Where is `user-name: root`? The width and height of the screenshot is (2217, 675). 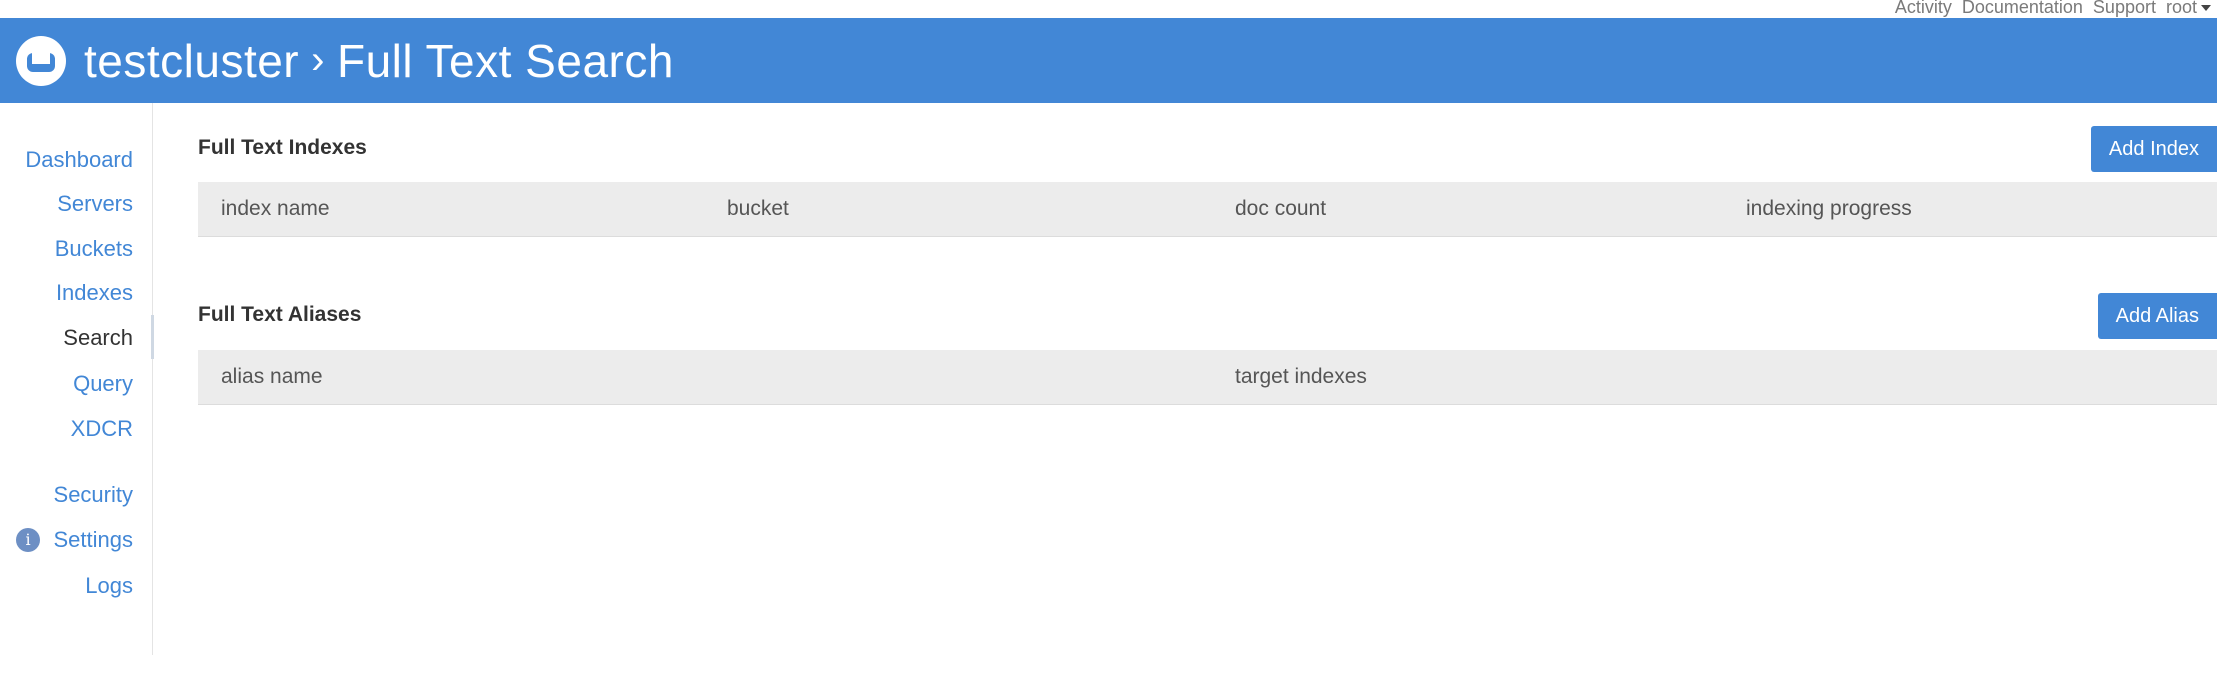 user-name: root is located at coordinates (2181, 8).